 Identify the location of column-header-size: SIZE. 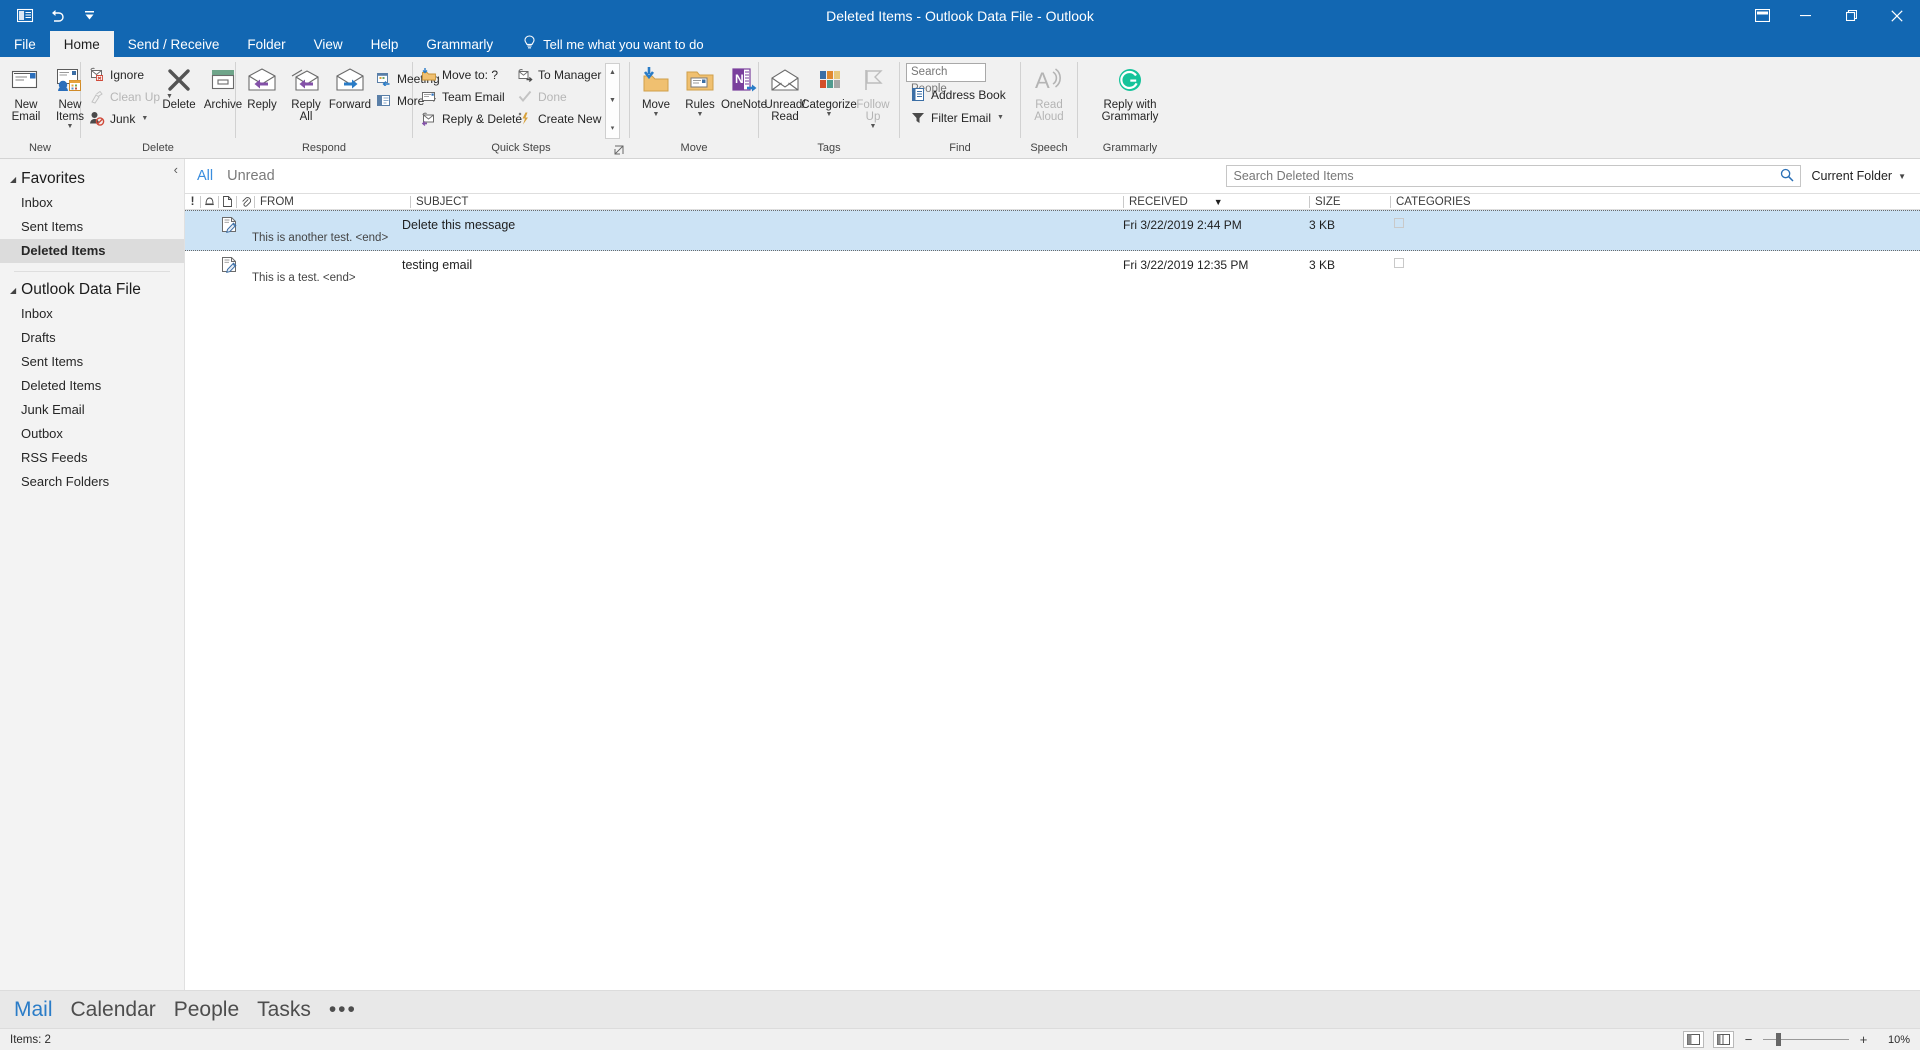
(1350, 201).